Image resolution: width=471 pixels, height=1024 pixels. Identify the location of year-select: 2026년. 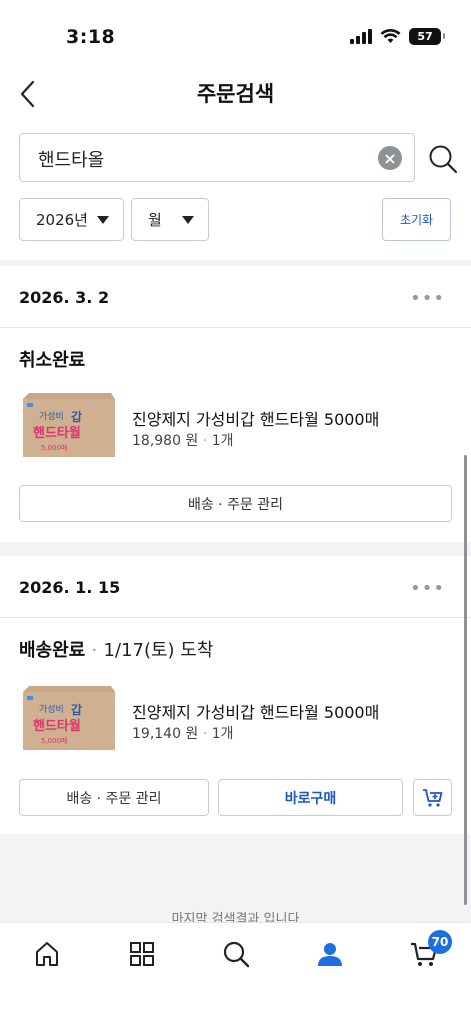
(71, 219).